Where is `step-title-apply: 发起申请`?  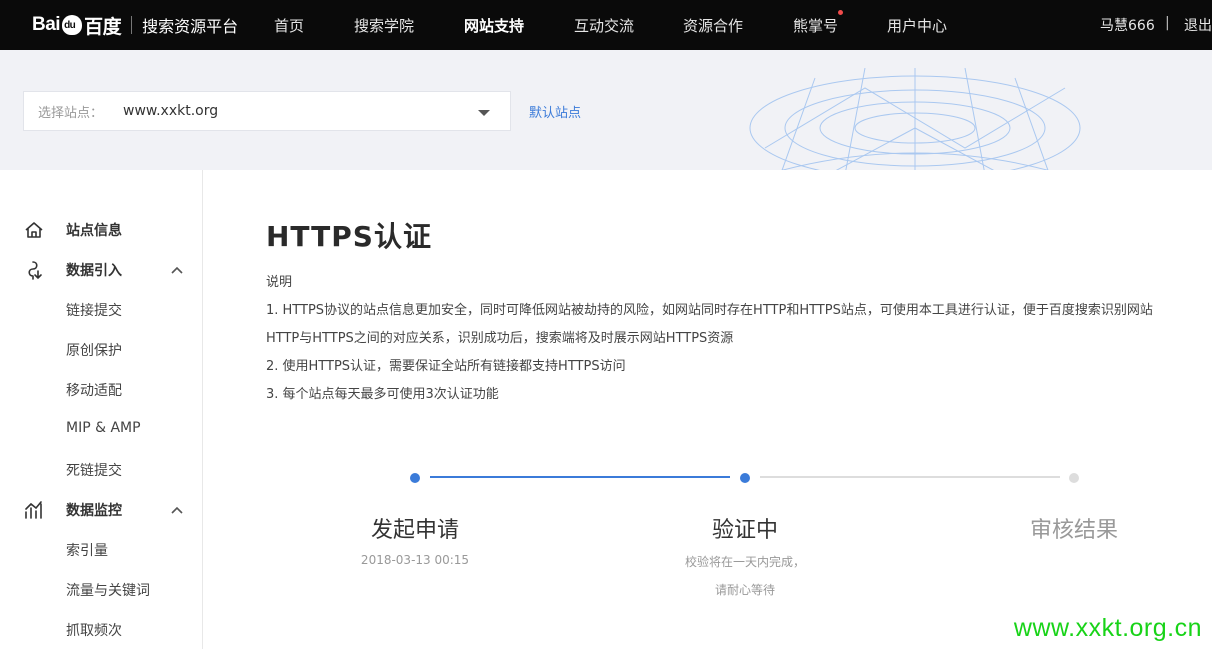 step-title-apply: 发起申请 is located at coordinates (415, 530).